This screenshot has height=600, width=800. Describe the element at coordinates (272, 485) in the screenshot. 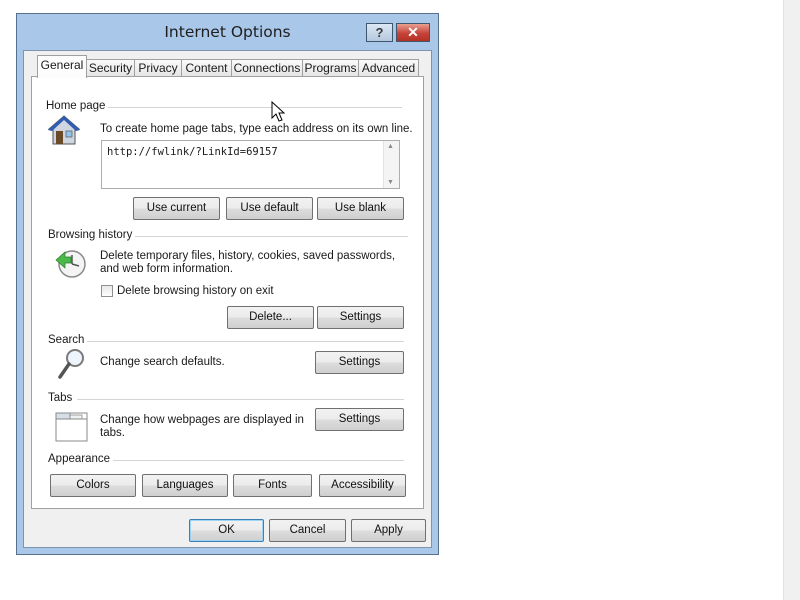

I see `fonts-button: Fonts` at that location.